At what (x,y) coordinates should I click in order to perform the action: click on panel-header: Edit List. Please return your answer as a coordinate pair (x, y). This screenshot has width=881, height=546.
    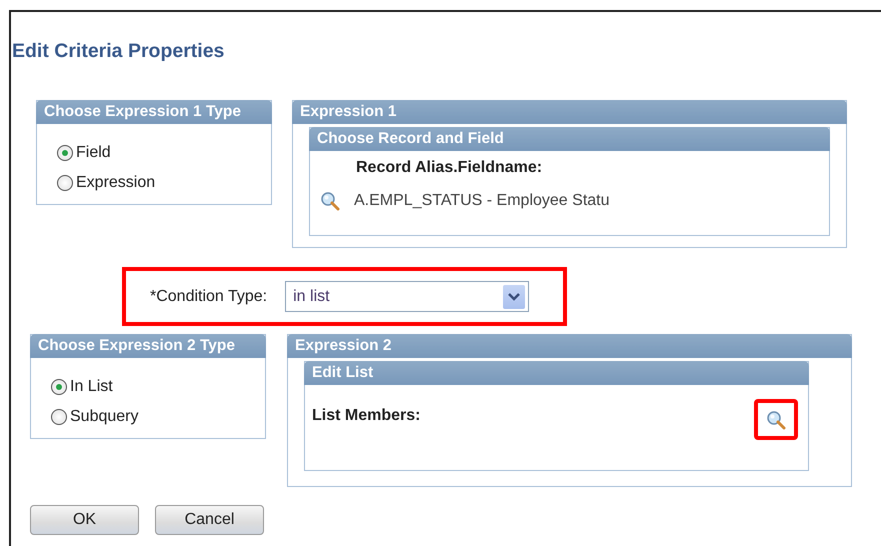
    Looking at the image, I should click on (556, 373).